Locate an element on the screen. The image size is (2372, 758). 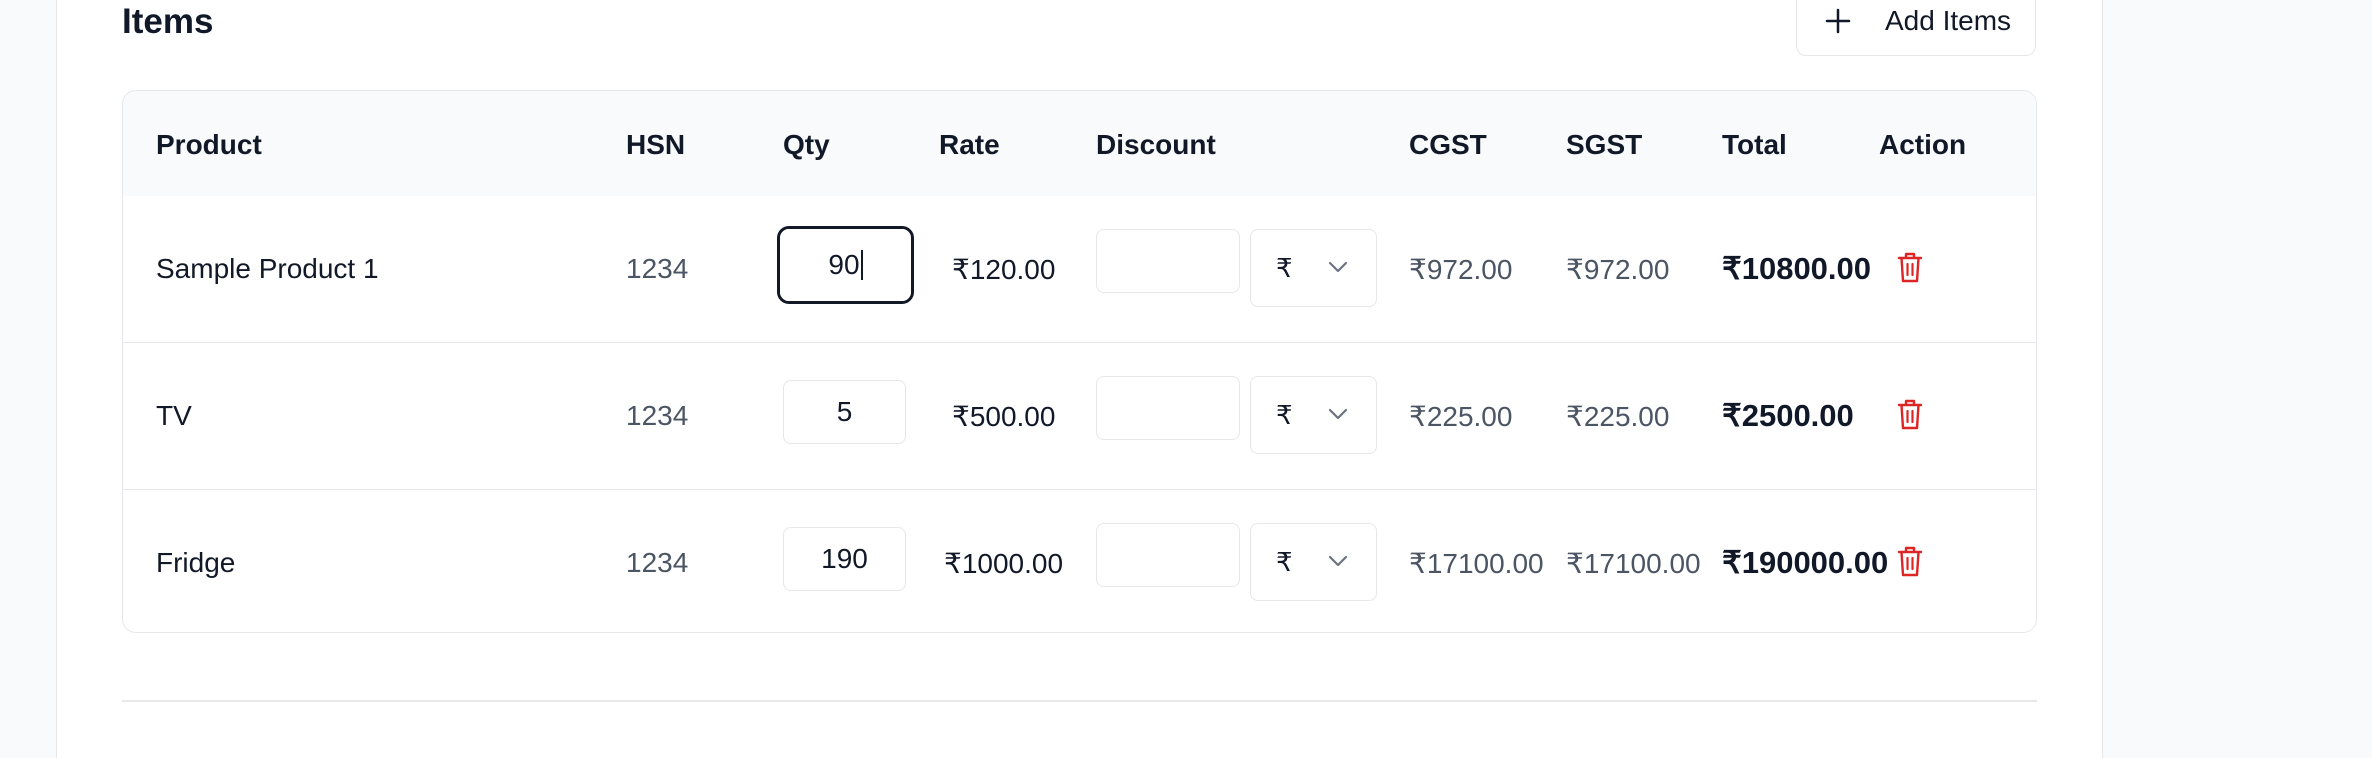
rate-value: ₹1000.00 is located at coordinates (1004, 563).